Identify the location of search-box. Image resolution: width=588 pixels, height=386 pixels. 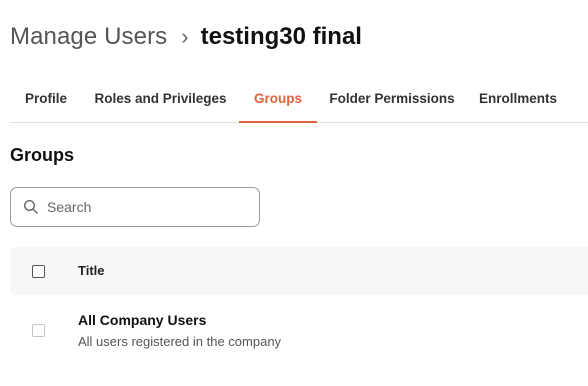
(135, 207).